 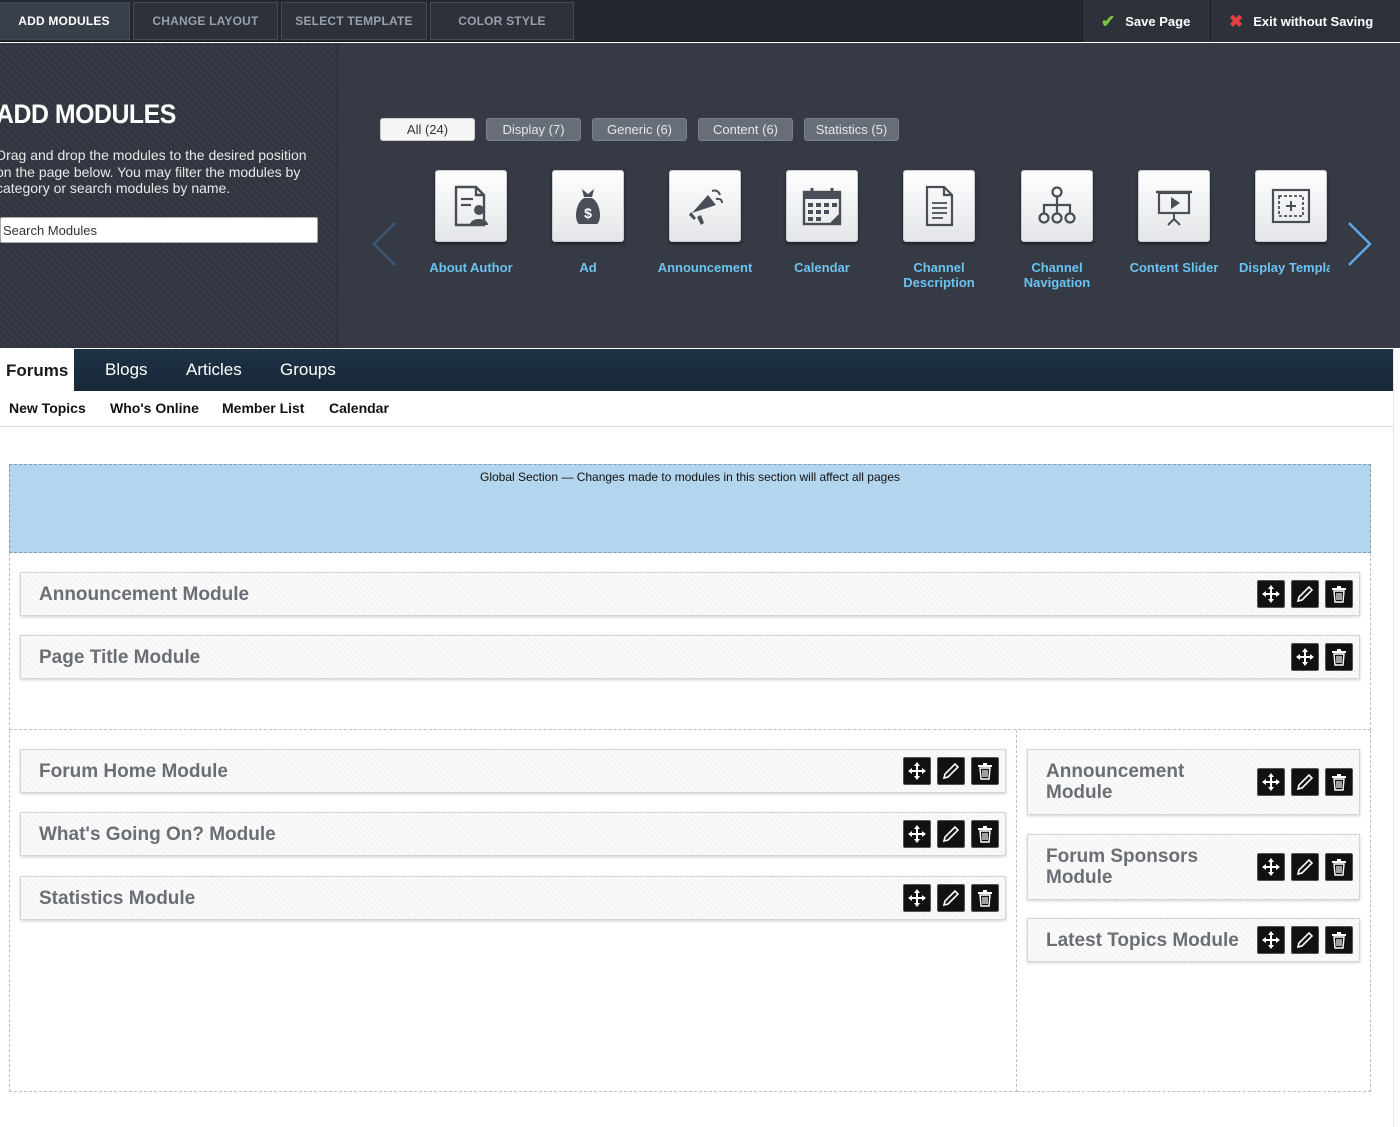 What do you see at coordinates (1360, 244) in the screenshot?
I see `chevron-right-icon` at bounding box center [1360, 244].